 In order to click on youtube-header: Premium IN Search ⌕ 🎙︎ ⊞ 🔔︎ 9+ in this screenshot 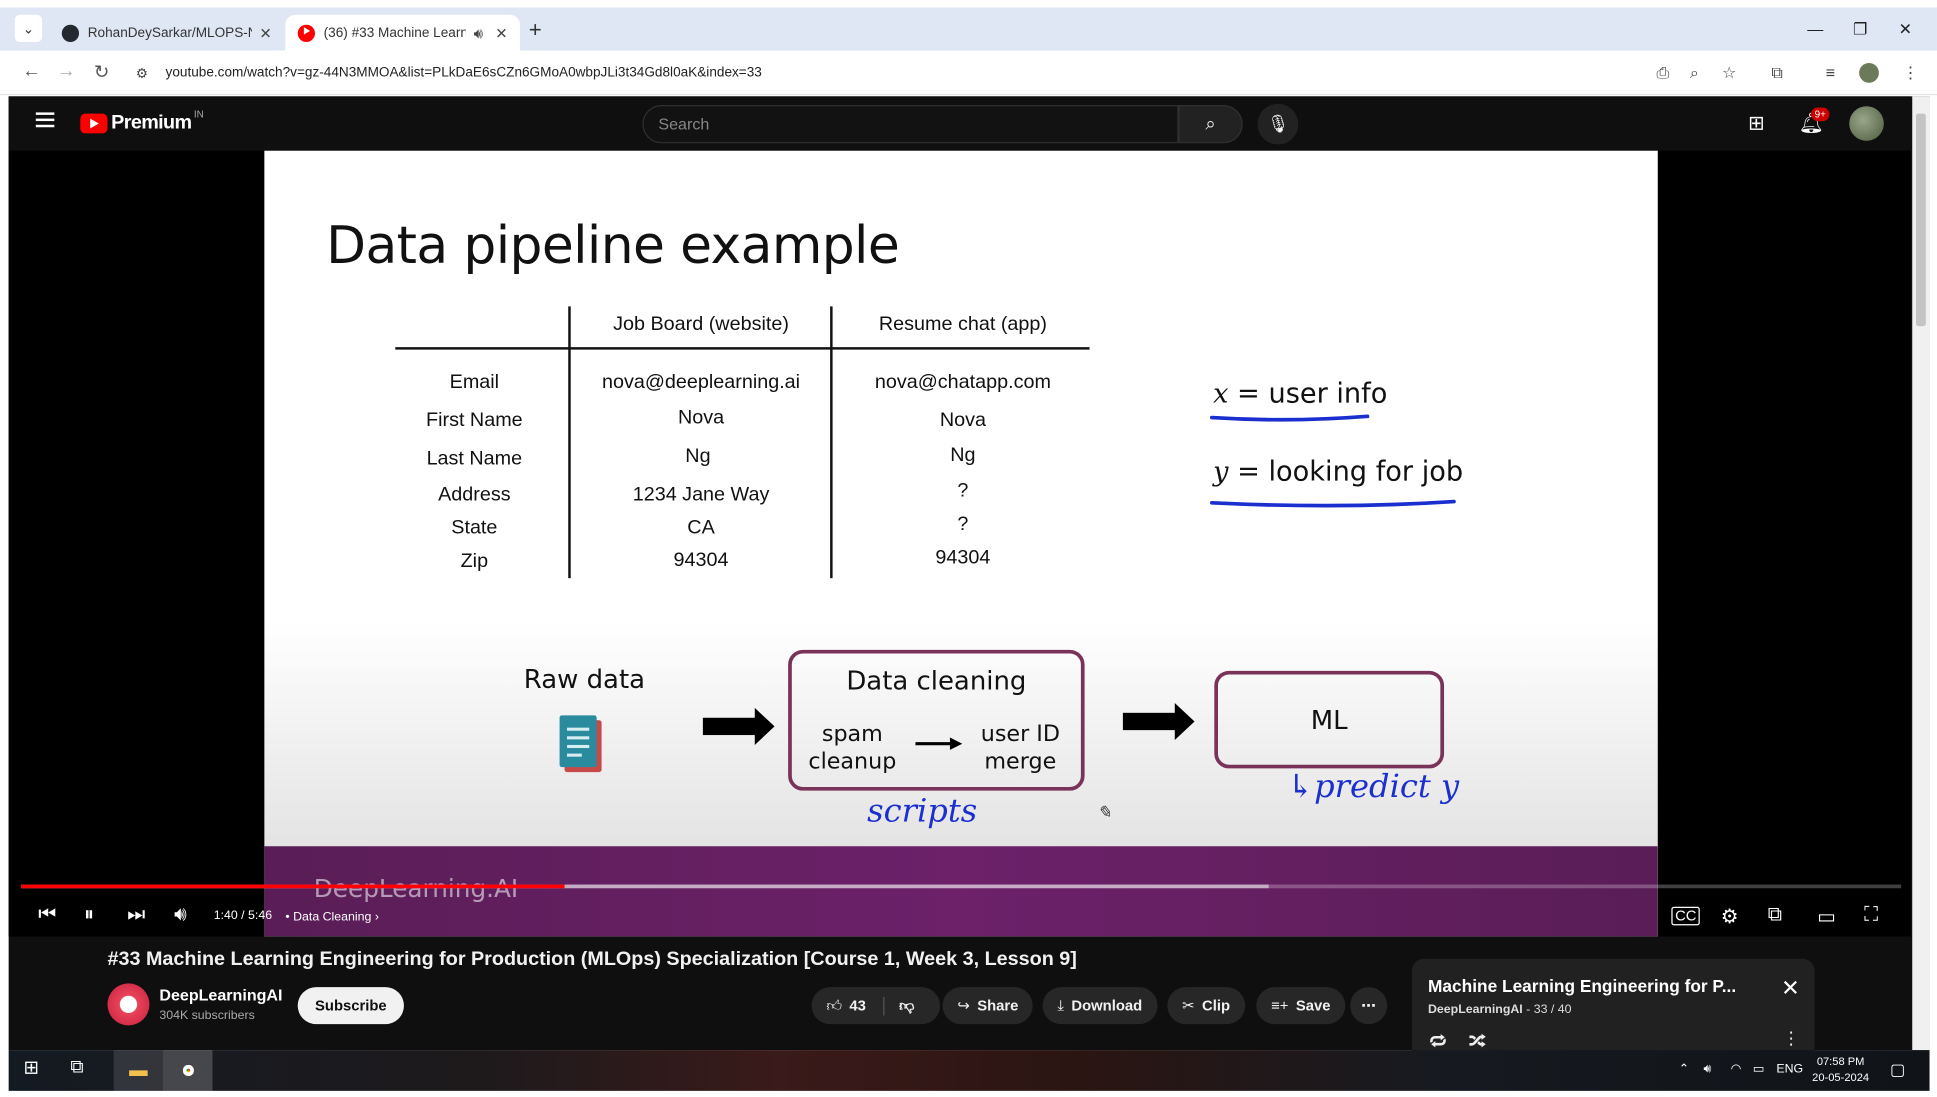, I will do `click(960, 123)`.